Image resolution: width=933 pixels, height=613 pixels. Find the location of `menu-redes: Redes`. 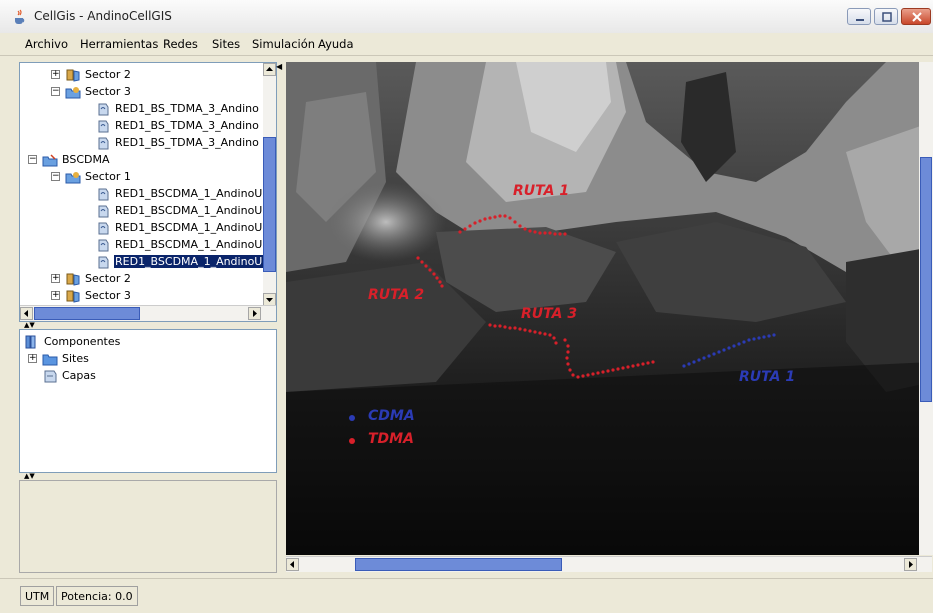

menu-redes: Redes is located at coordinates (180, 44).